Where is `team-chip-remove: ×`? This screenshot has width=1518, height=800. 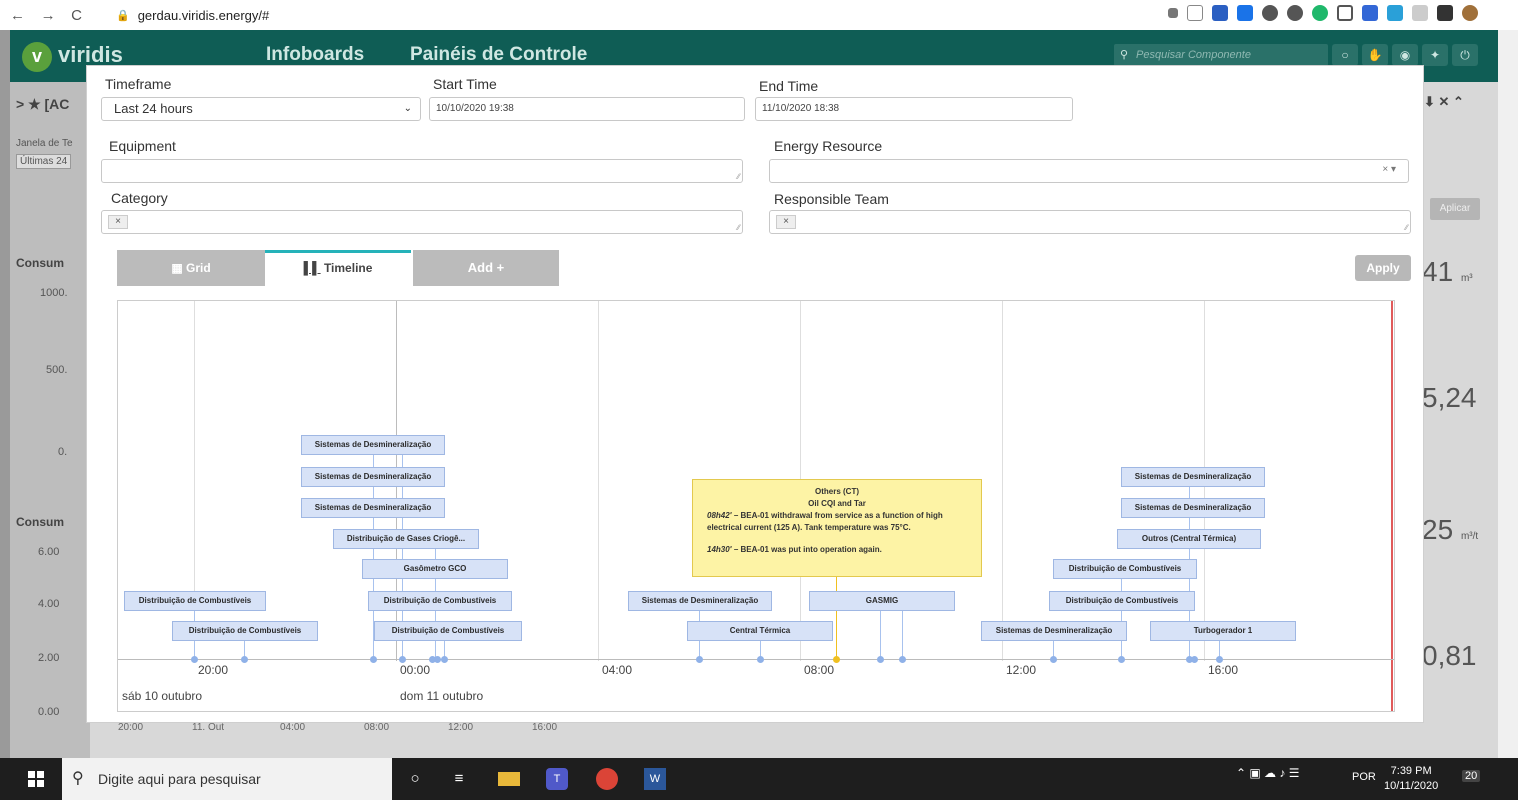 team-chip-remove: × is located at coordinates (786, 222).